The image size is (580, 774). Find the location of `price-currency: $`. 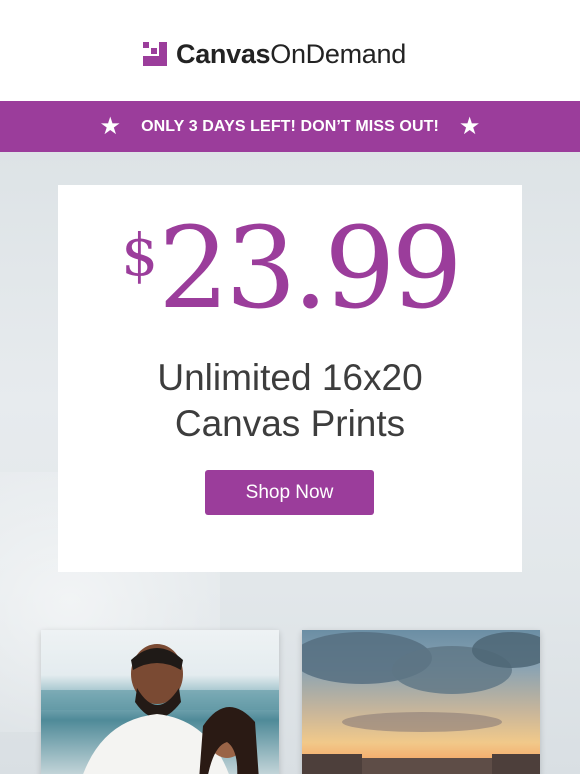

price-currency: $ is located at coordinates (140, 255).